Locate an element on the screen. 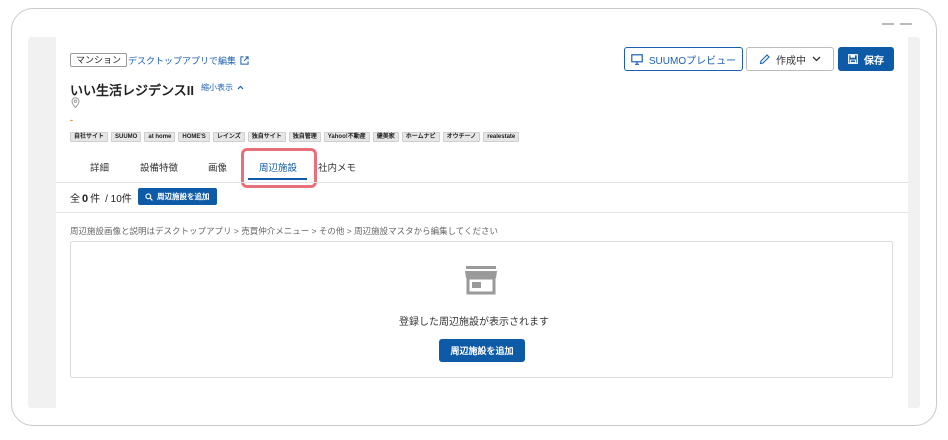 The width and height of the screenshot is (948, 440). price-value: - is located at coordinates (71, 120).